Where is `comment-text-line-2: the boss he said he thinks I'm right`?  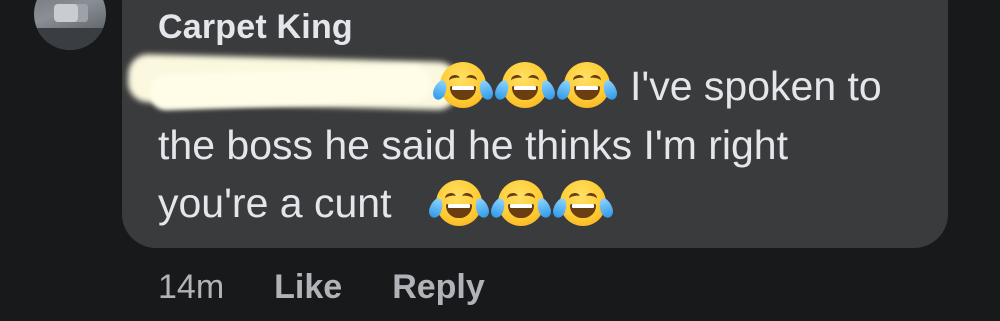 comment-text-line-2: the boss he said he thinks I'm right is located at coordinates (473, 145).